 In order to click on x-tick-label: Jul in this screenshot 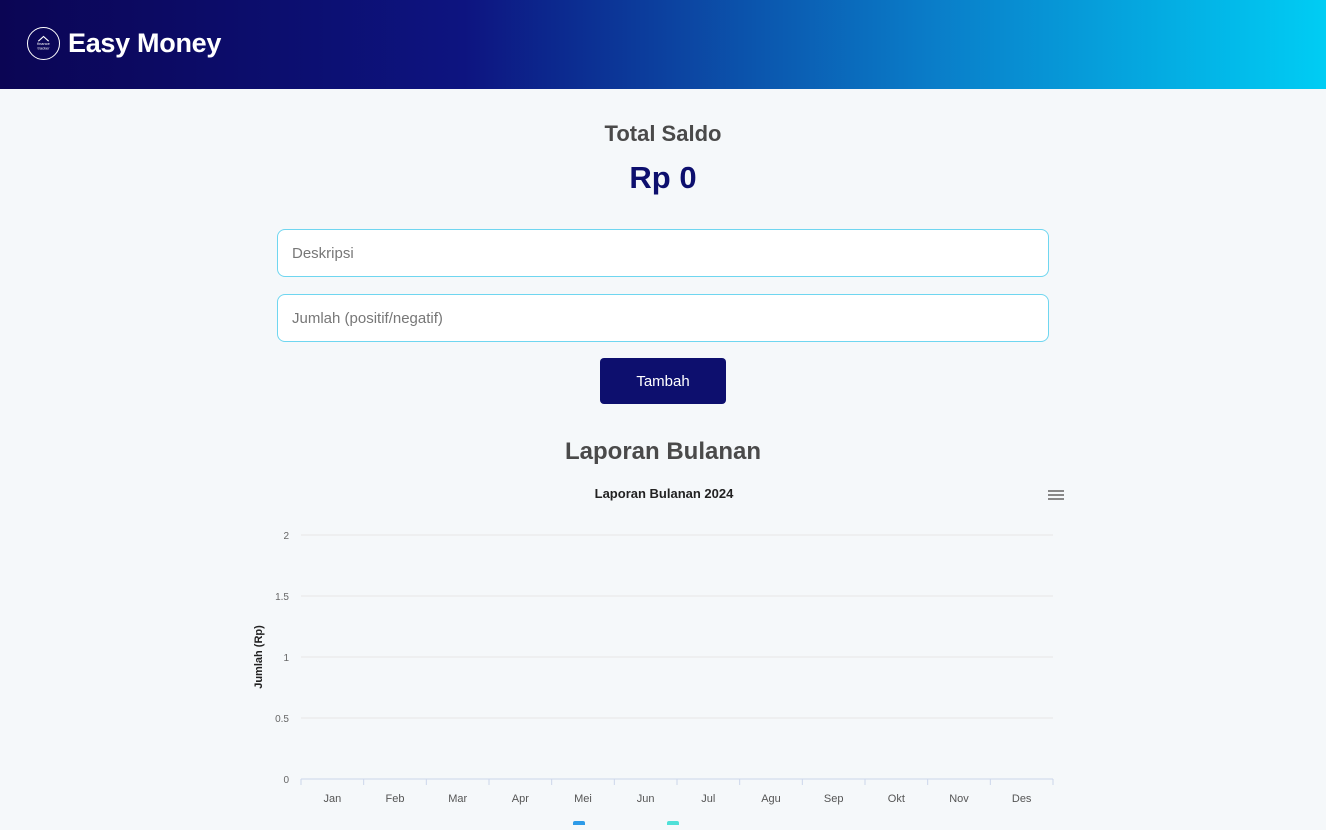, I will do `click(708, 799)`.